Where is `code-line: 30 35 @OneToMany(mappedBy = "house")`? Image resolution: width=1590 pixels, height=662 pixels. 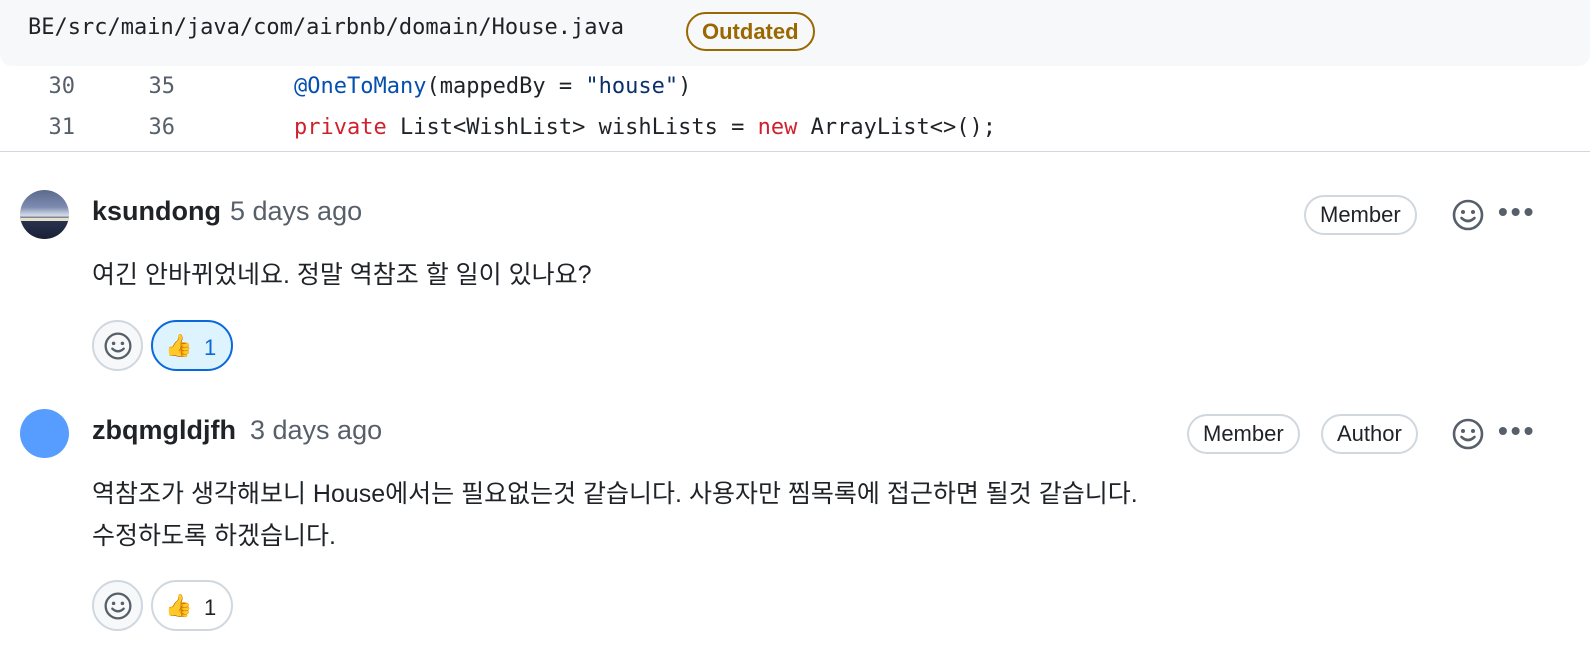 code-line: 30 35 @OneToMany(mappedBy = "house") is located at coordinates (795, 94).